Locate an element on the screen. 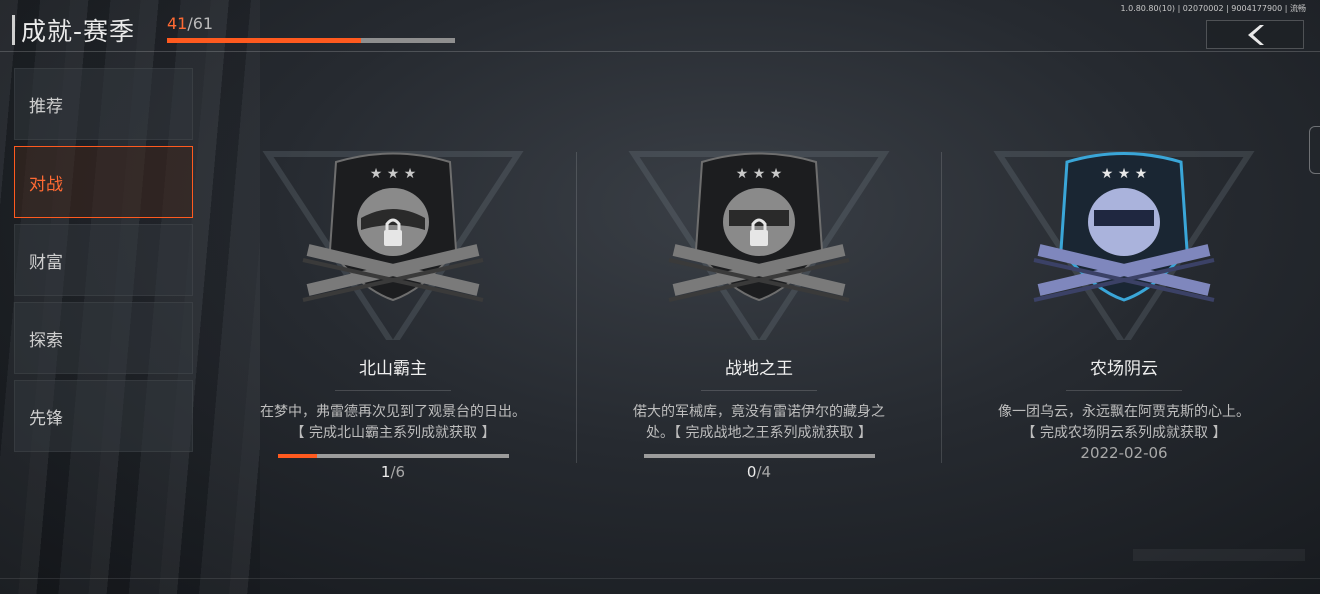 The height and width of the screenshot is (594, 1320). description-line: 偌大的军械库，竟没有雷诺伊尔的藏身之 is located at coordinates (759, 412).